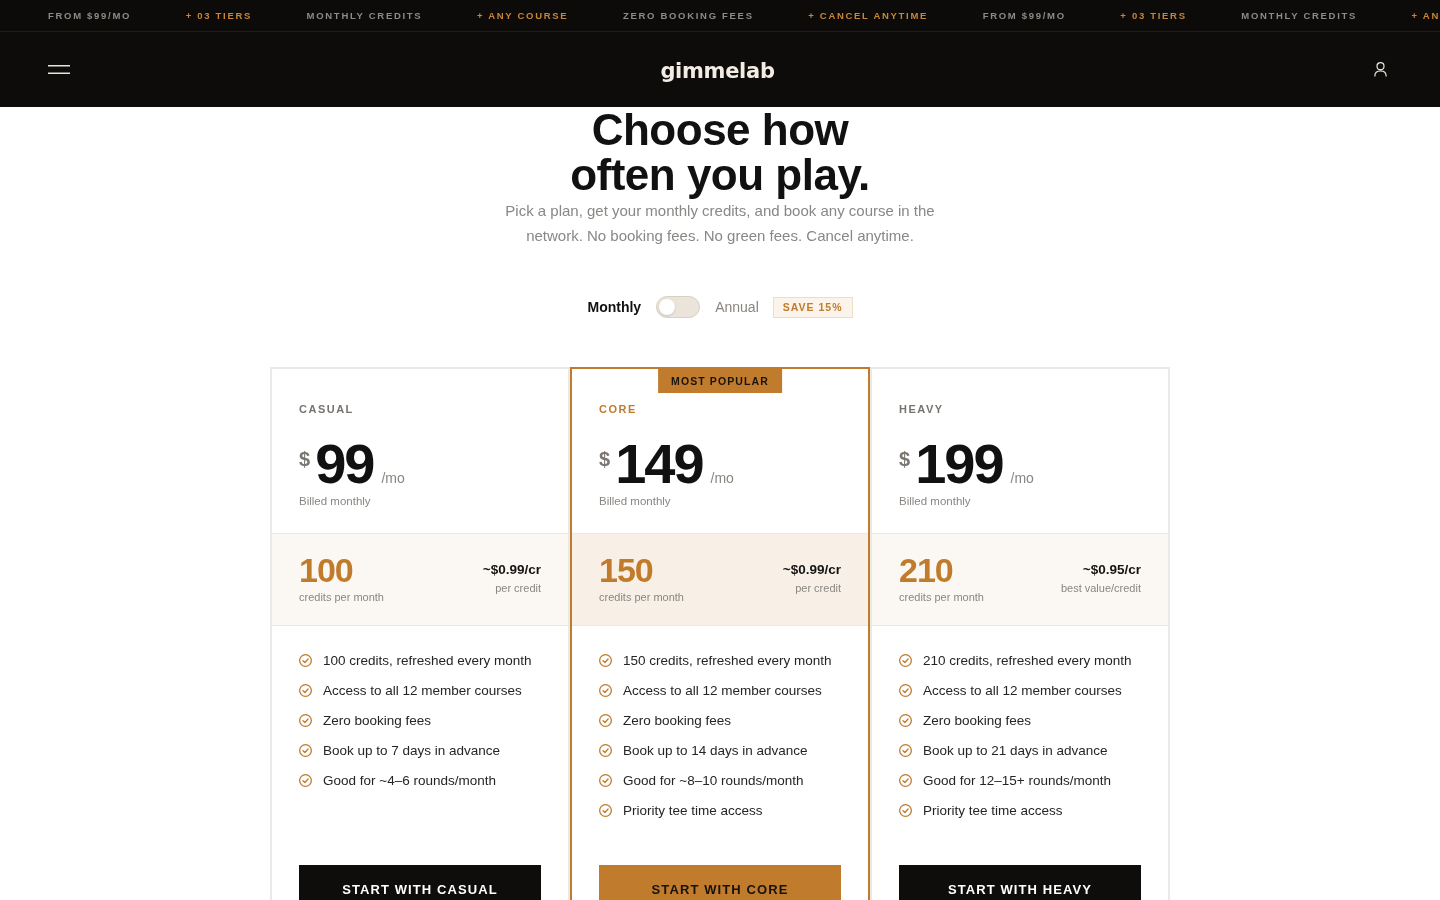 The width and height of the screenshot is (1440, 900). Describe the element at coordinates (626, 570) in the screenshot. I see `credits-amount: 150` at that location.